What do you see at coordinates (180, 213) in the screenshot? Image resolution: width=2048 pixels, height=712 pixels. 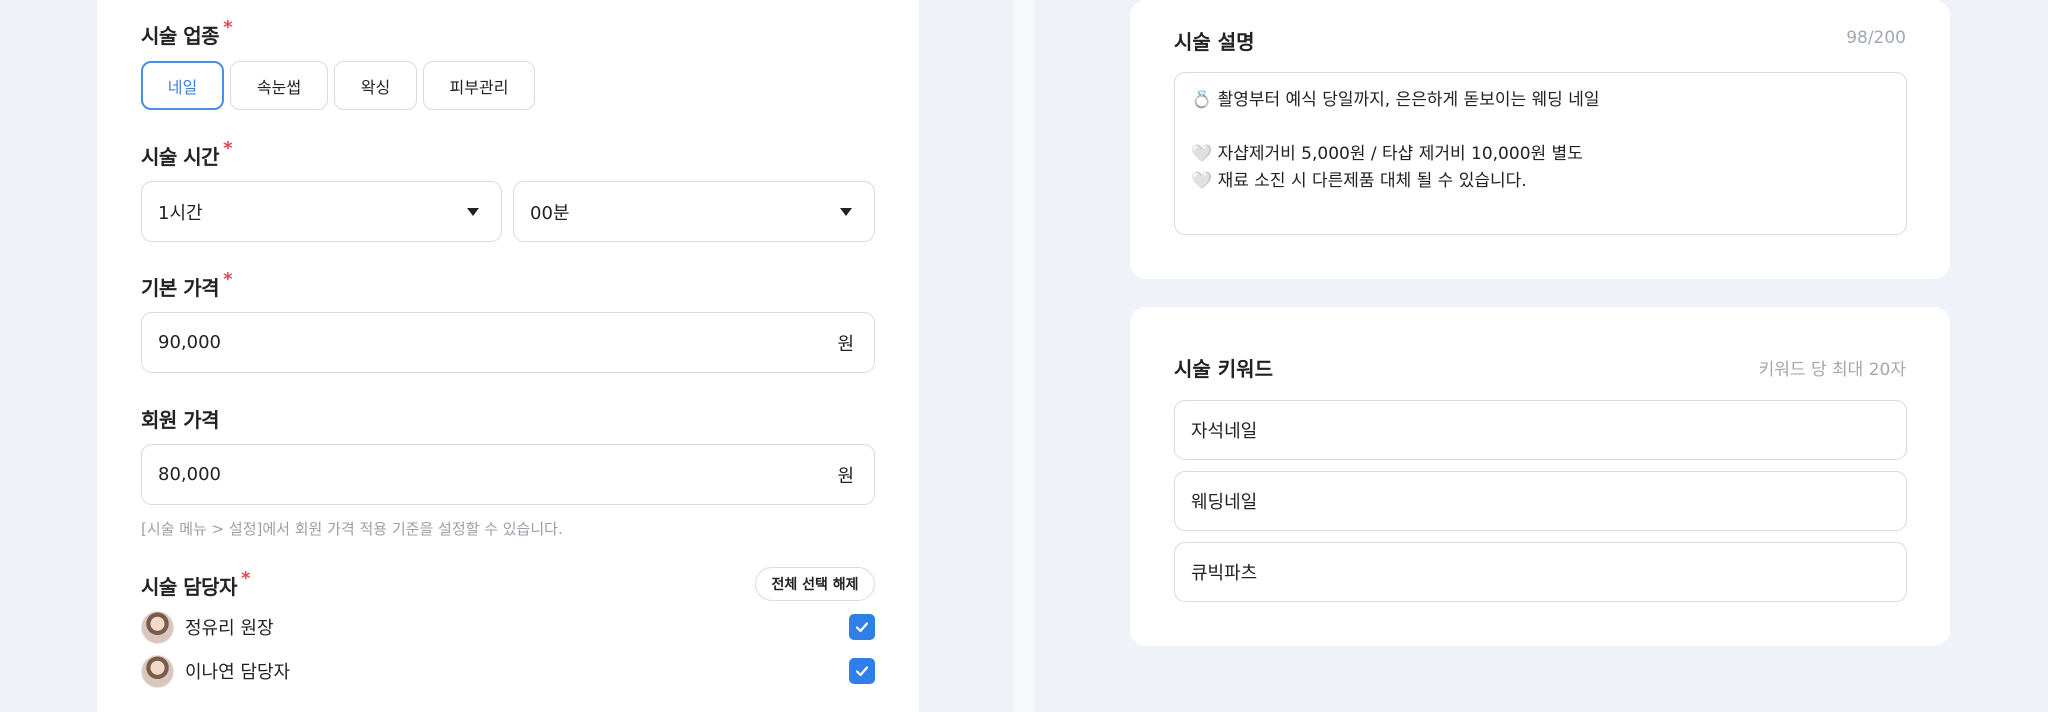 I see `hours-select-value: 1시간` at bounding box center [180, 213].